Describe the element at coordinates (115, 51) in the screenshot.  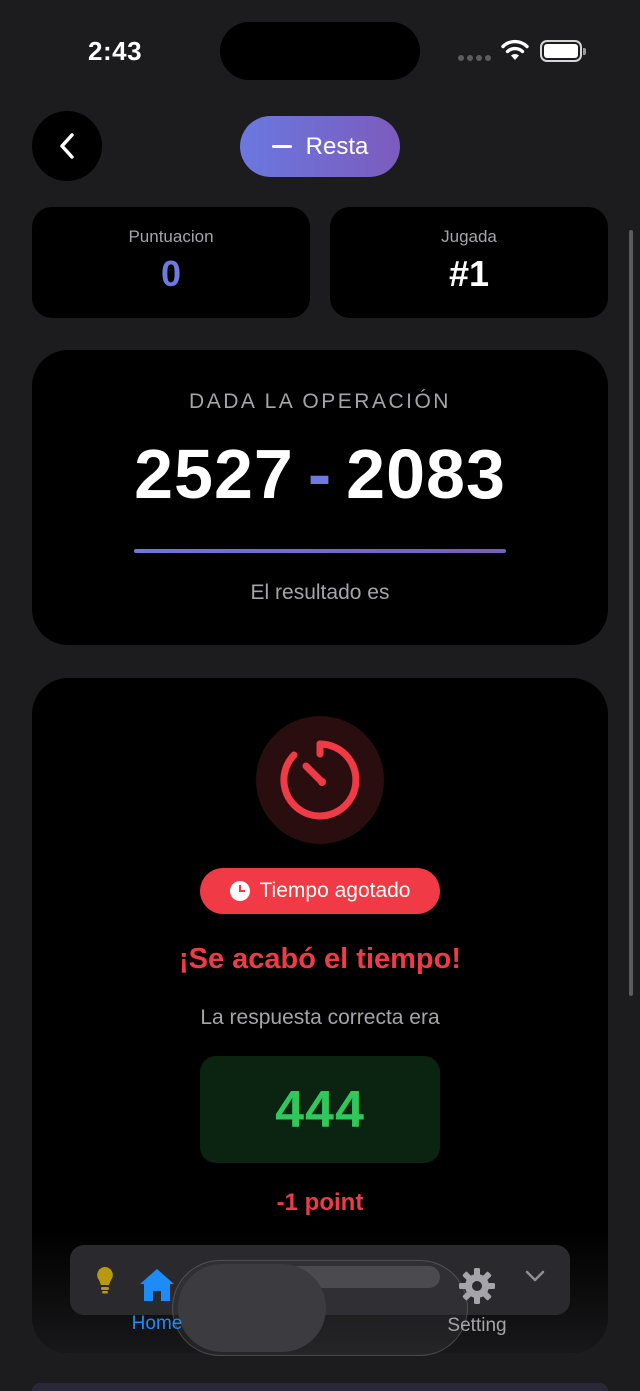
I see `status-time: 2:43` at that location.